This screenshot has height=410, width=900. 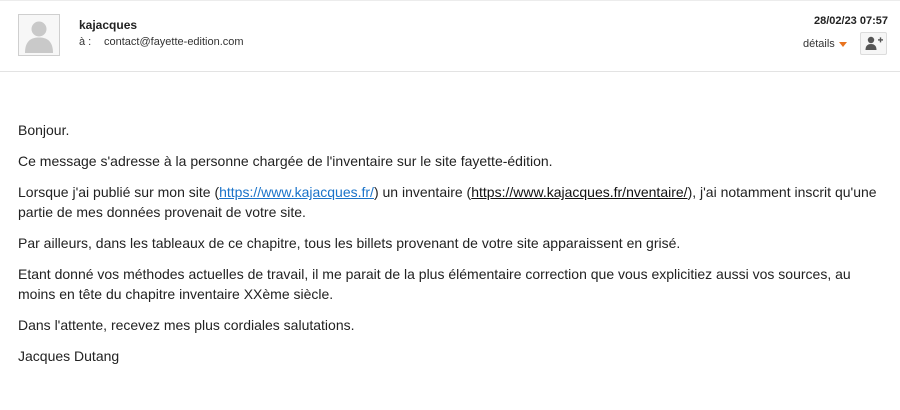 What do you see at coordinates (119, 192) in the screenshot?
I see `paragraph-2-text-start: Lorsque j'ai publié sur mon site (` at bounding box center [119, 192].